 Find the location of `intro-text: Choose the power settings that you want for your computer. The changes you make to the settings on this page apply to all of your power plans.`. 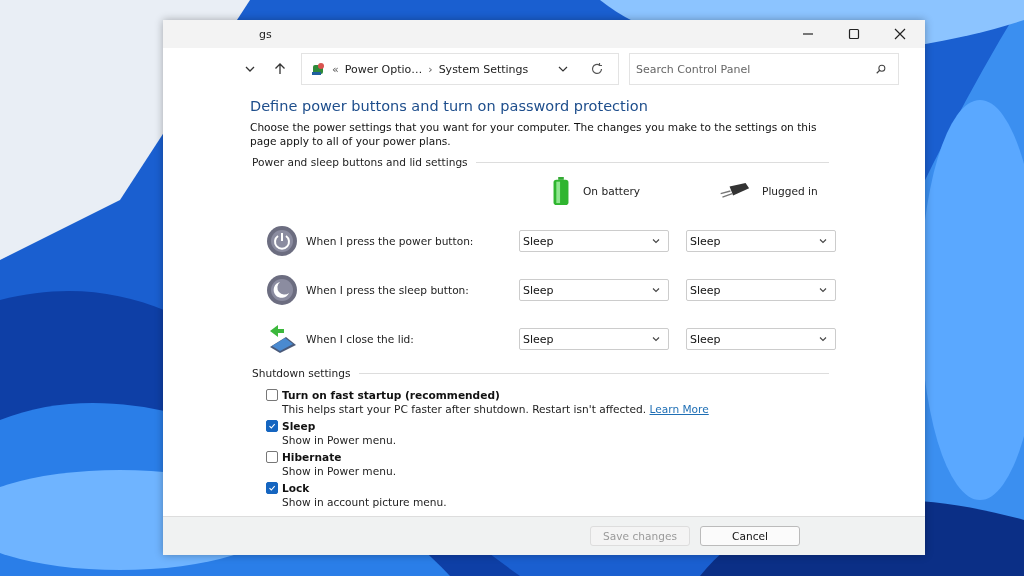

intro-text: Choose the power settings that you want for your computer. The changes you make to the settings on this page apply to all of your power plans. is located at coordinates (534, 134).